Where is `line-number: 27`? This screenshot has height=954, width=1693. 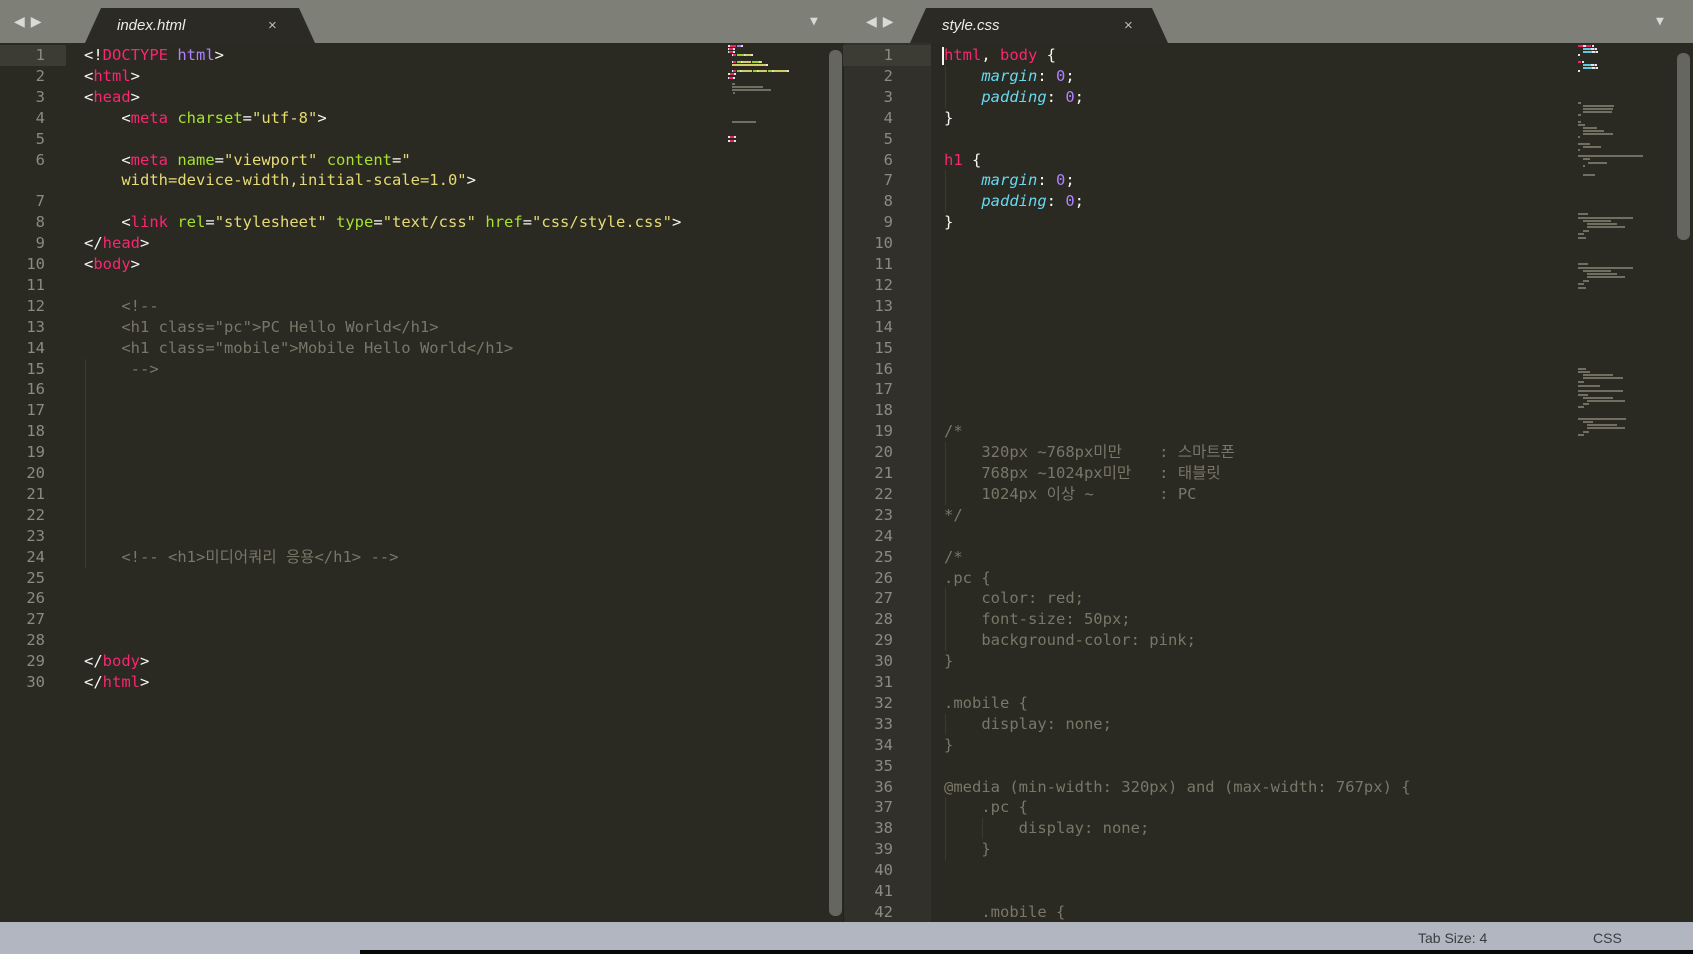 line-number: 27 is located at coordinates (883, 598).